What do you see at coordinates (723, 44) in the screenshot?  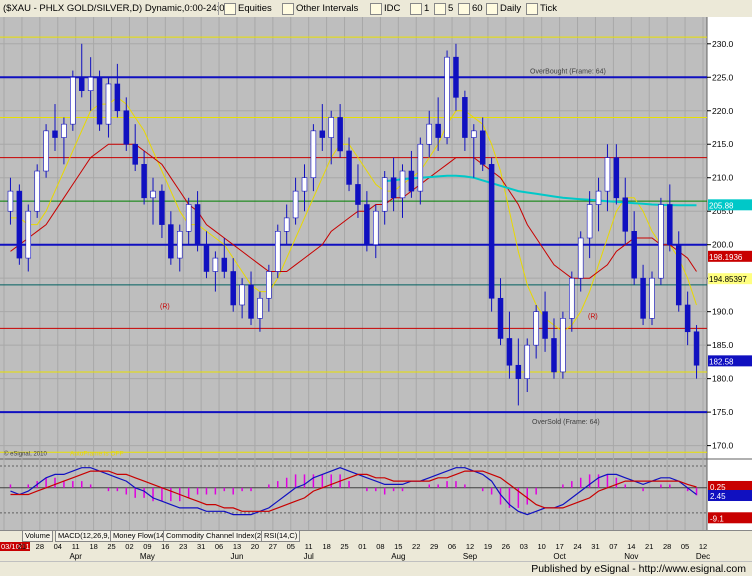 I see `y-tick-label: 230.0` at bounding box center [723, 44].